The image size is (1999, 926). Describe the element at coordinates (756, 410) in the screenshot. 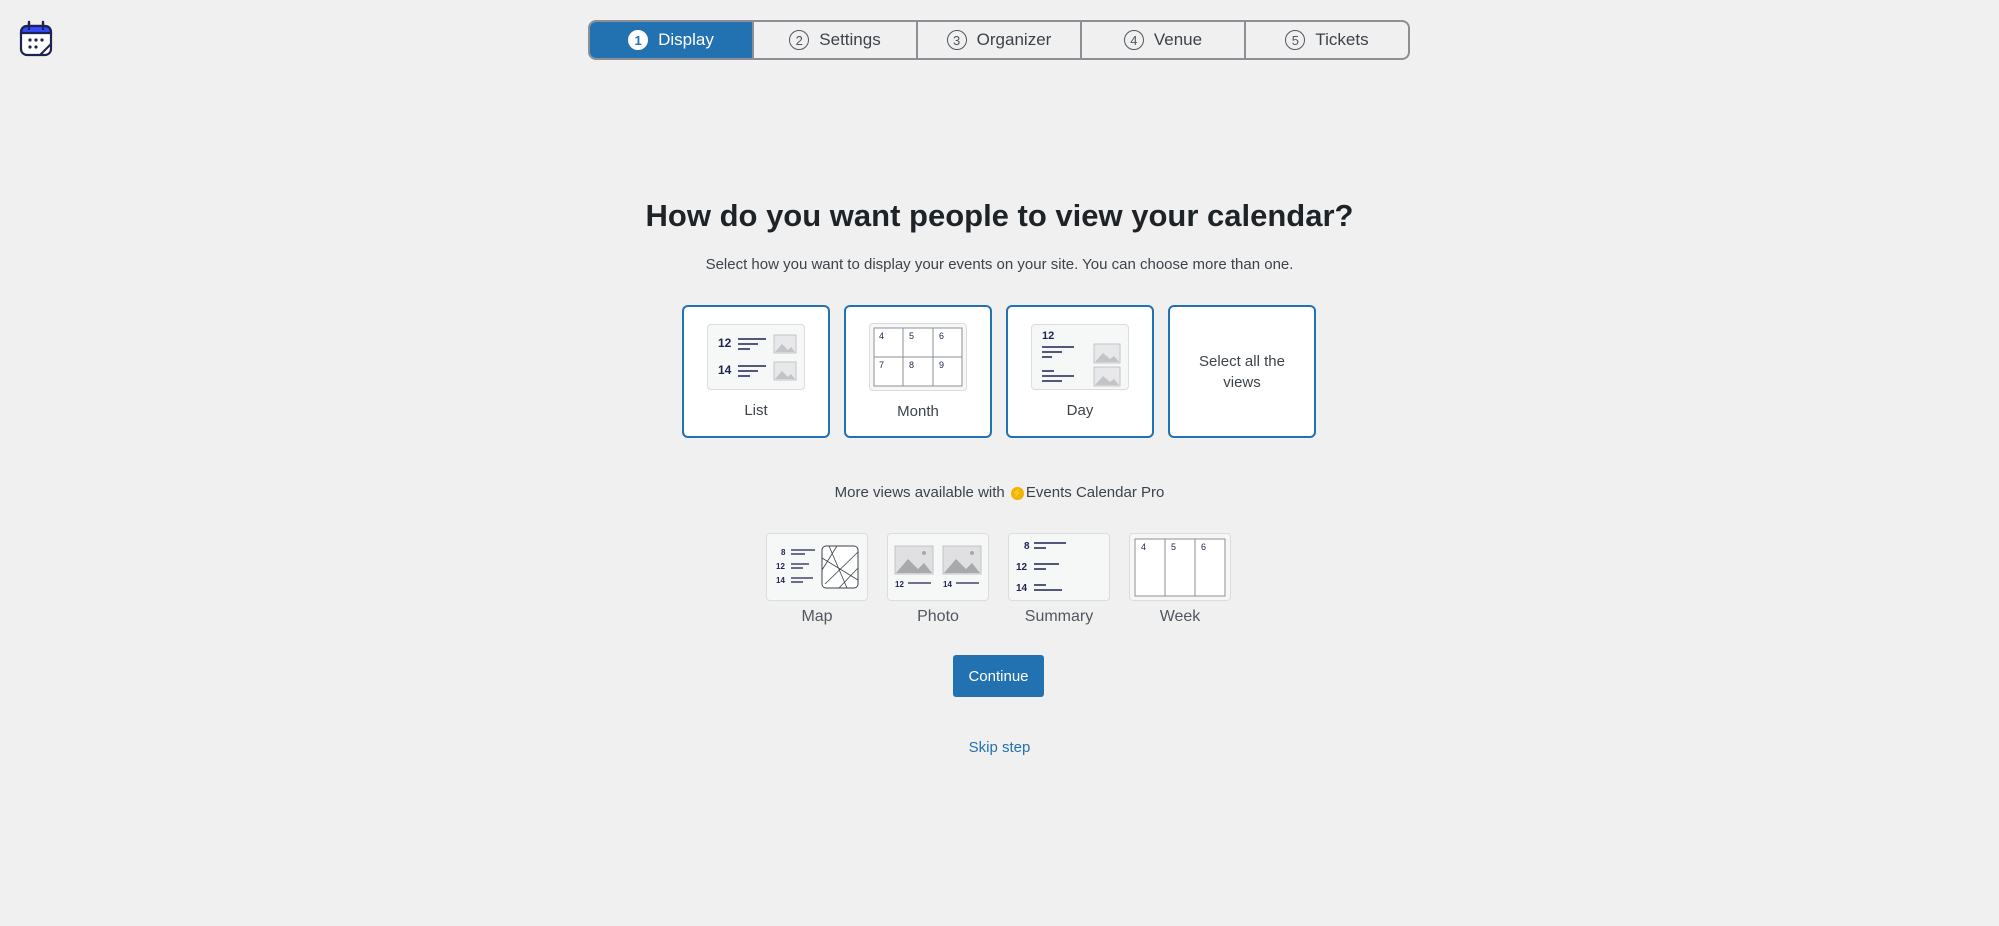

I see `view-option-label: List` at that location.